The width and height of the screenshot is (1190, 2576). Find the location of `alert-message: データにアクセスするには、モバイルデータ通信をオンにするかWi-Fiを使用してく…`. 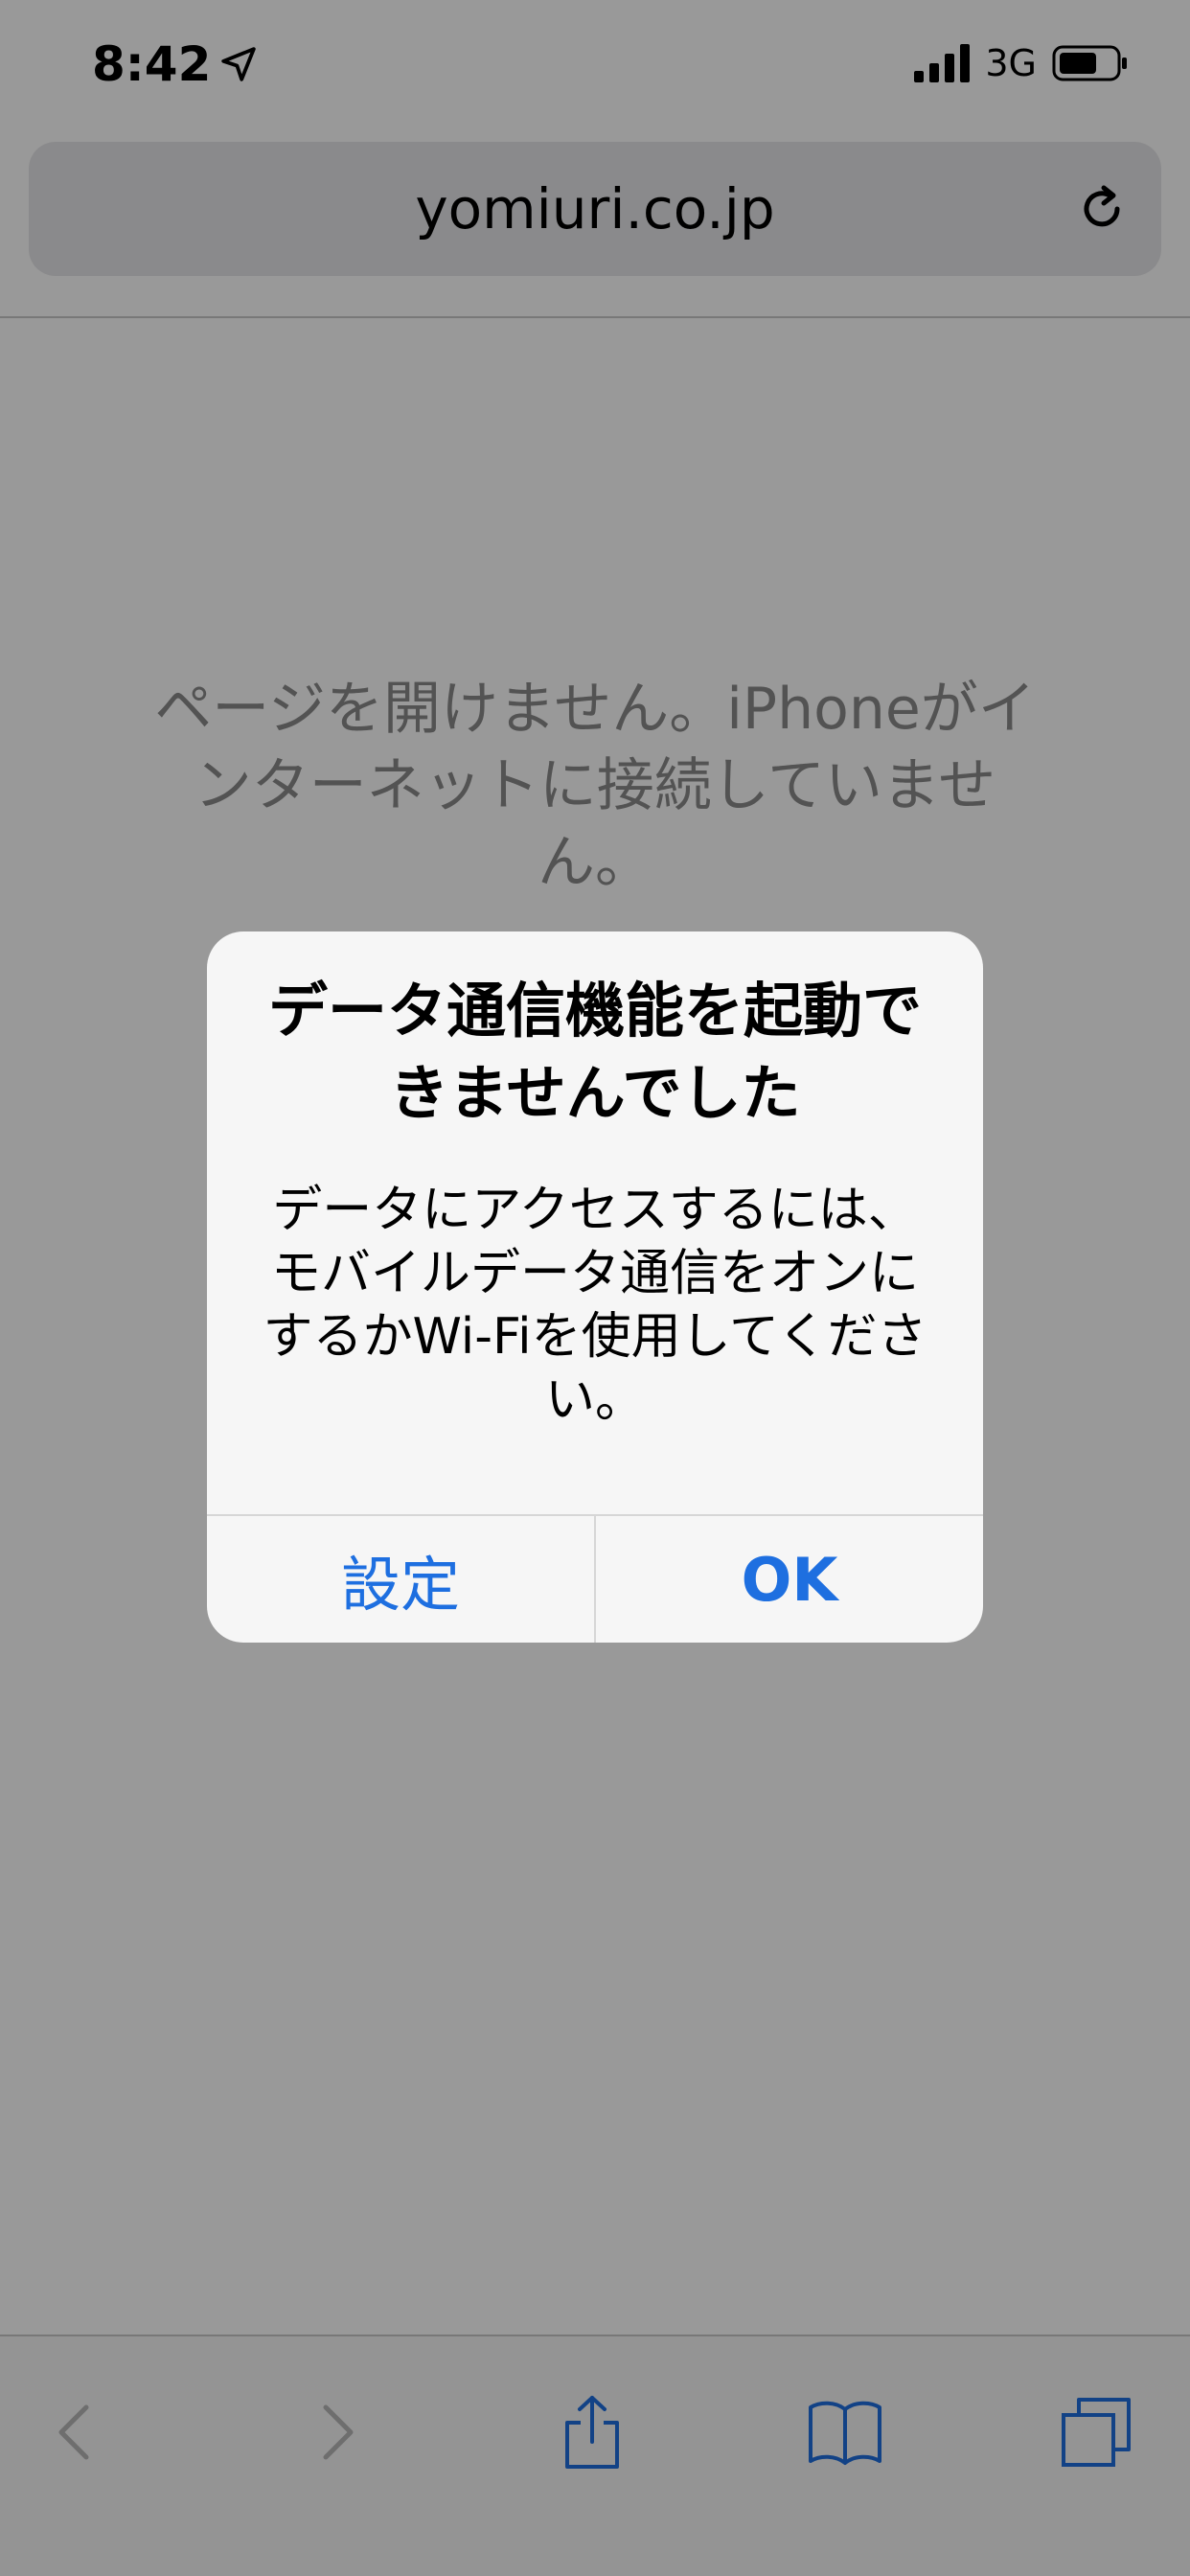

alert-message: データにアクセスするには、モバイルデータ通信をオンにするかWi-Fiを使用してく… is located at coordinates (595, 1305).